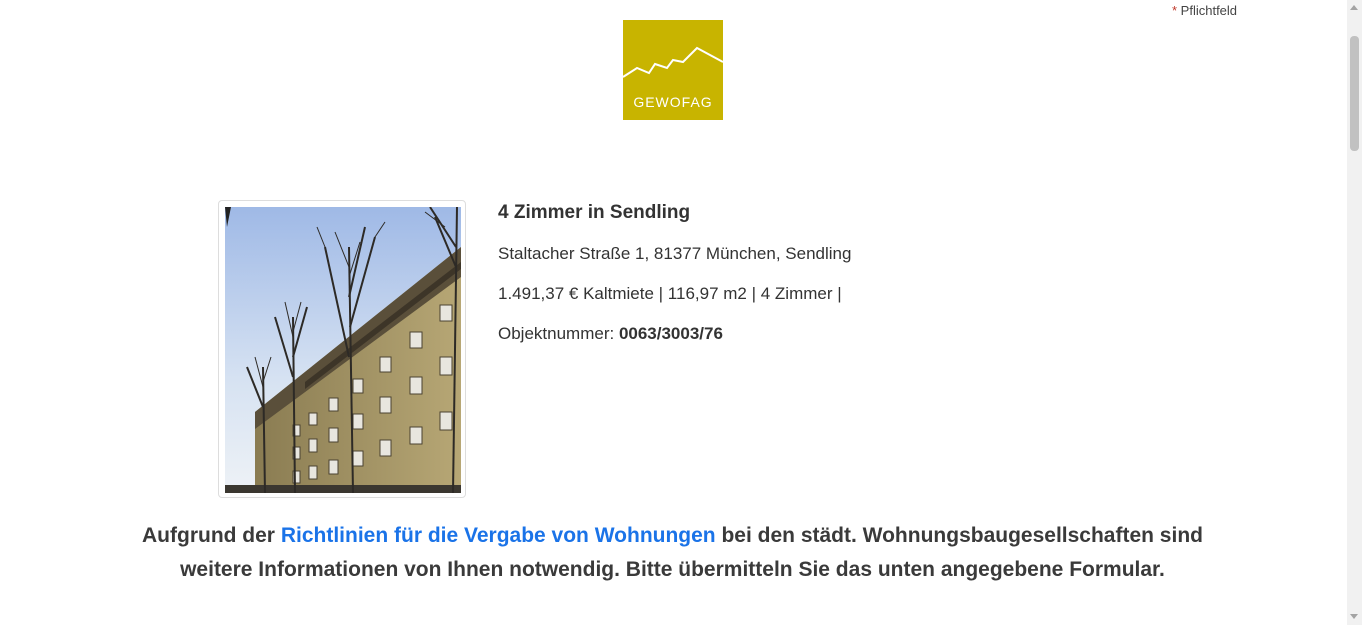 Image resolution: width=1362 pixels, height=625 pixels. I want to click on scroll-down-arrow-icon, so click(1354, 616).